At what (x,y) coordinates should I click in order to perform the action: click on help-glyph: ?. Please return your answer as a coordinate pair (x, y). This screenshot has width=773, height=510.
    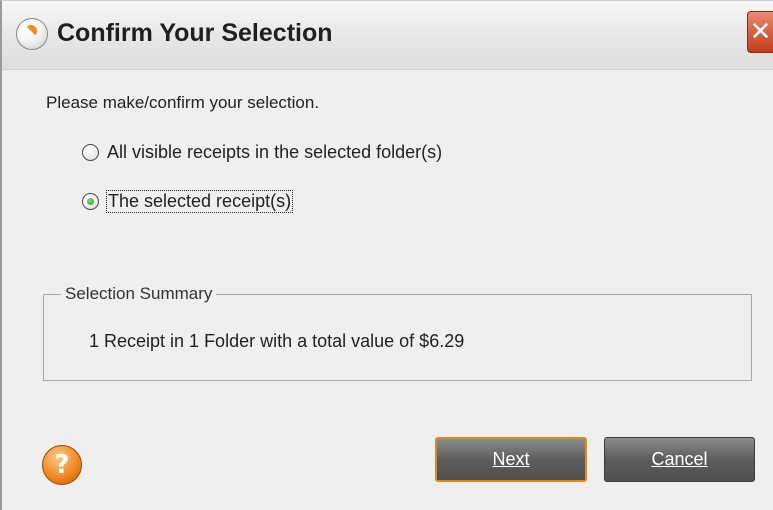
    Looking at the image, I should click on (62, 465).